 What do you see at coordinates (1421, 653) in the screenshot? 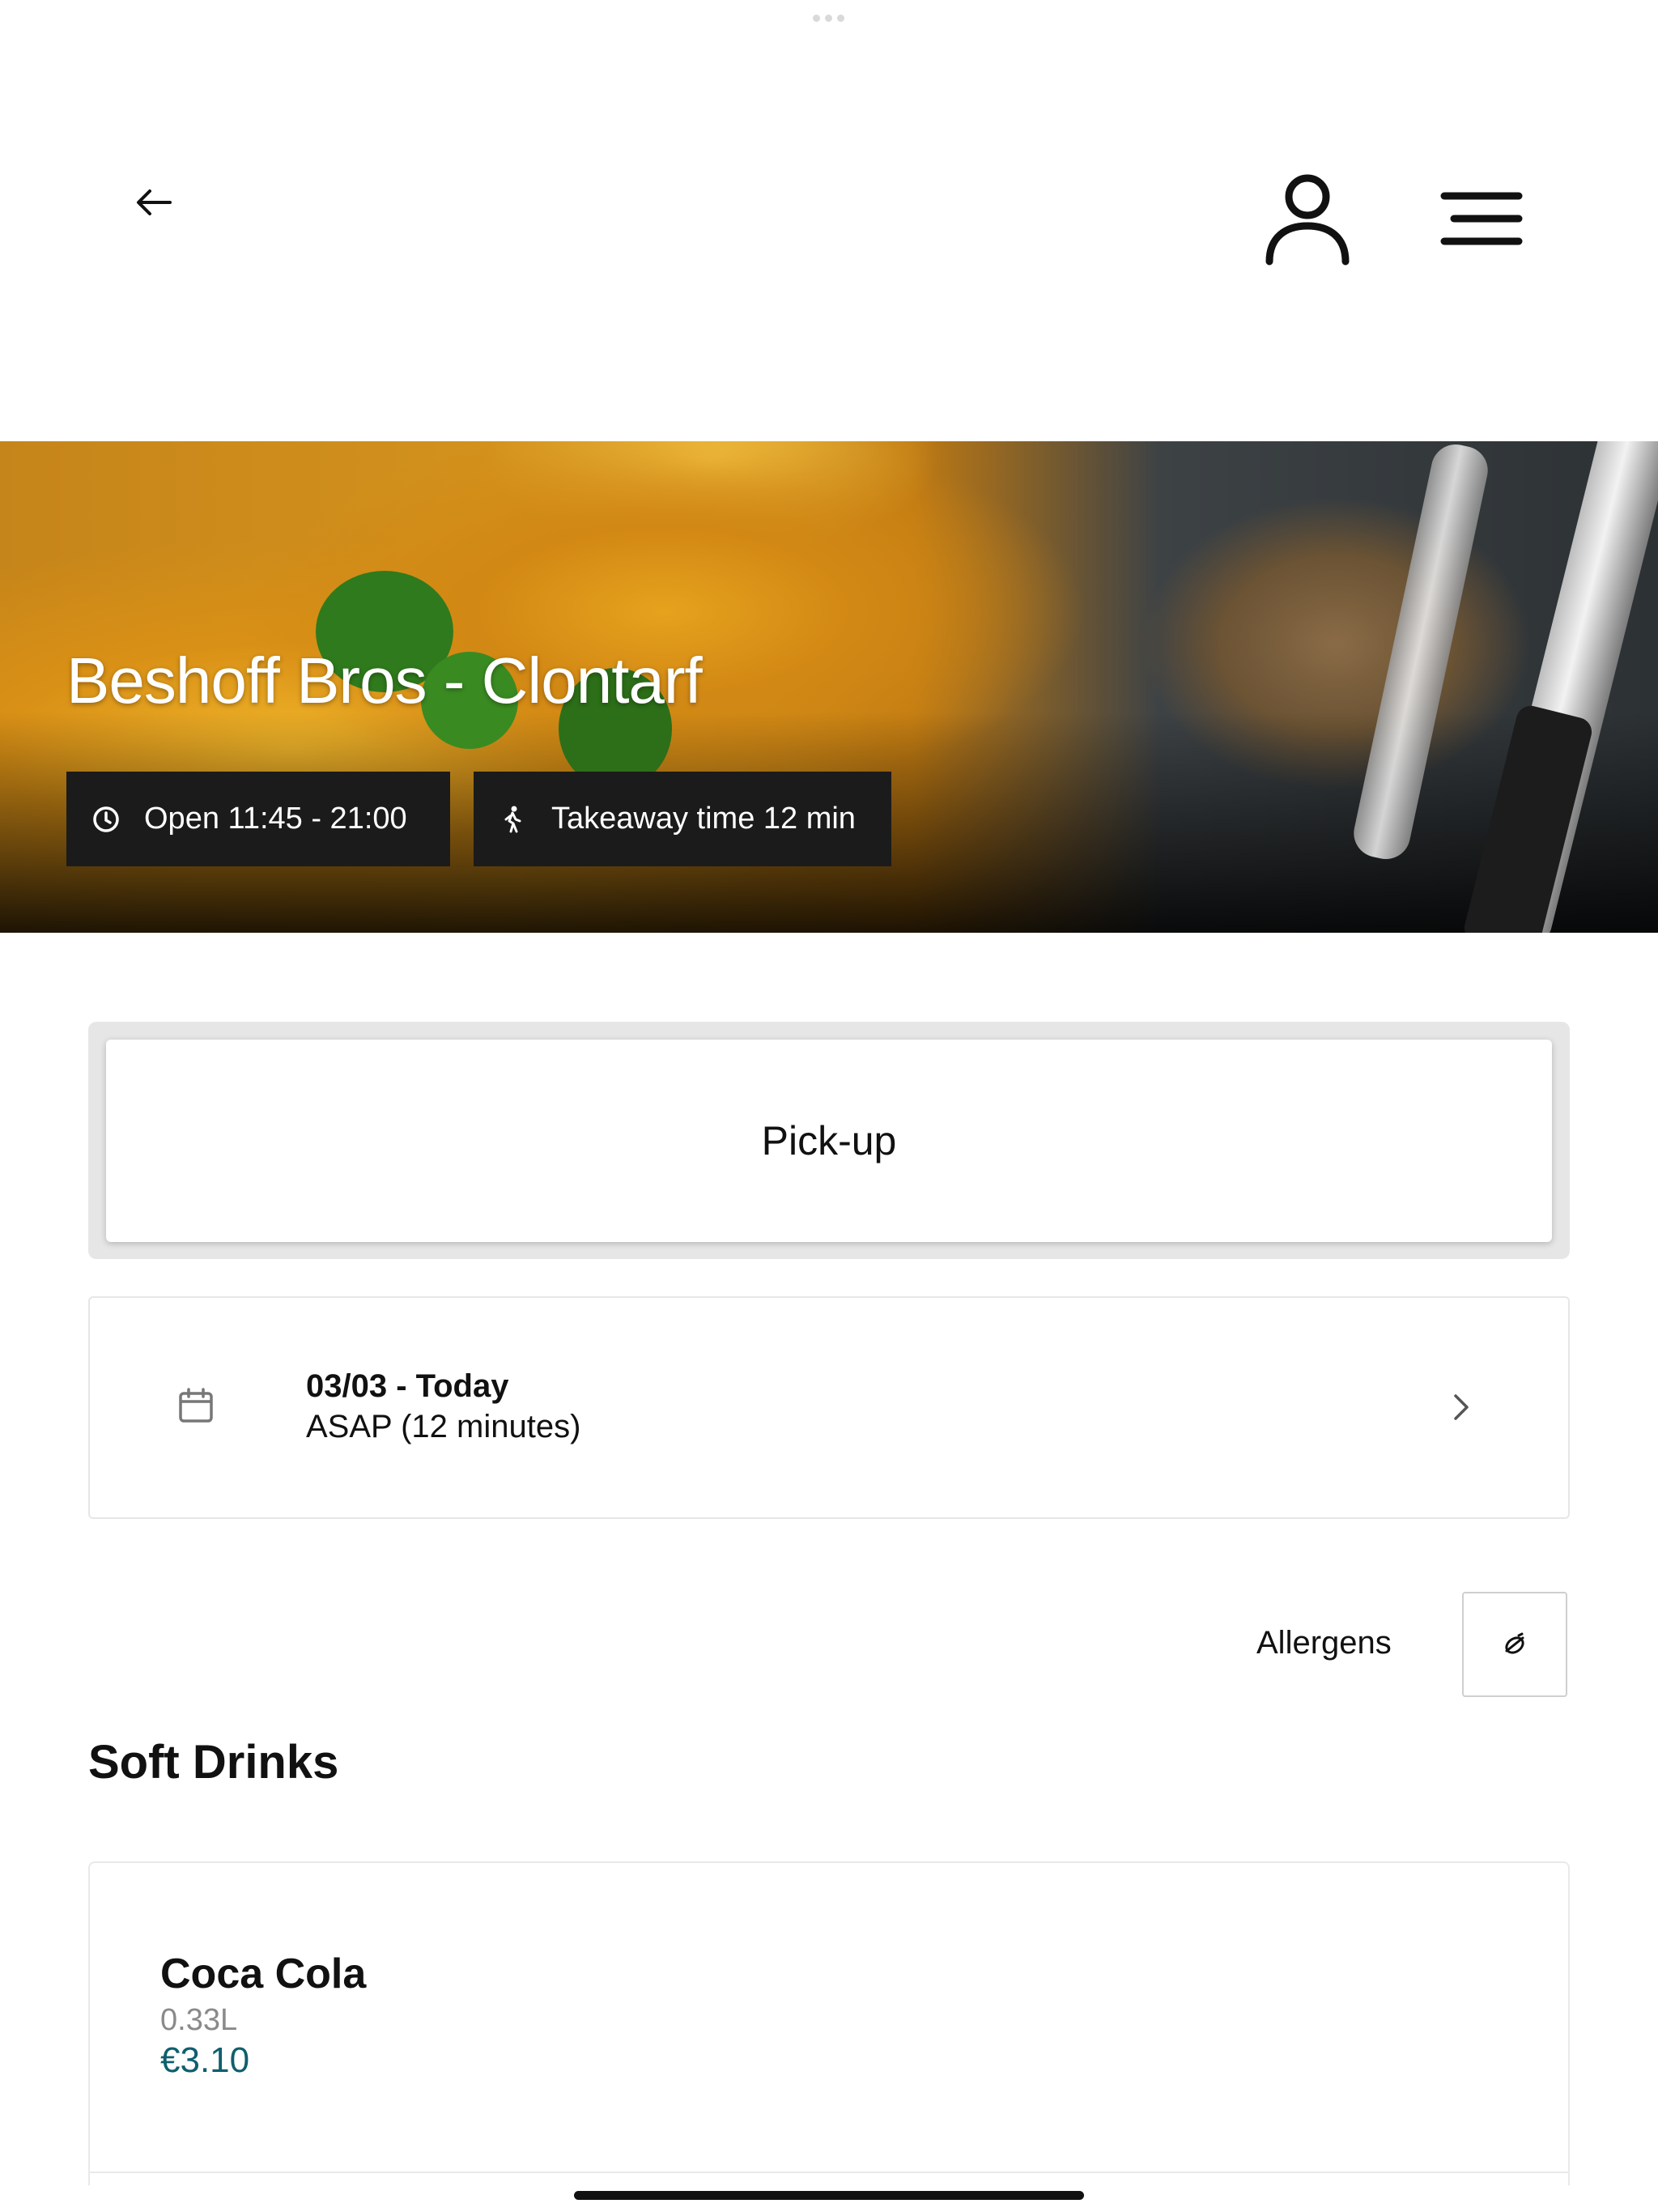
I see `fork-graphic` at bounding box center [1421, 653].